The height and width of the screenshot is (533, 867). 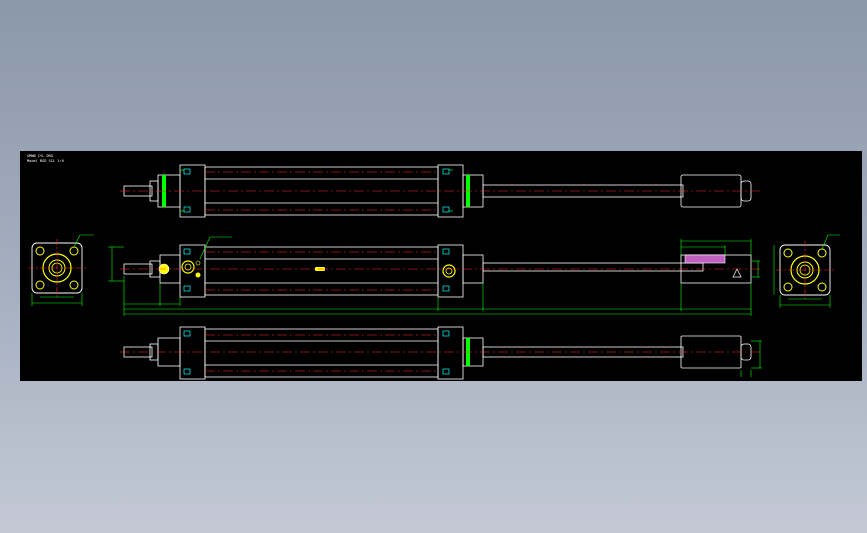 I want to click on centerlines-top, so click(x=440, y=191).